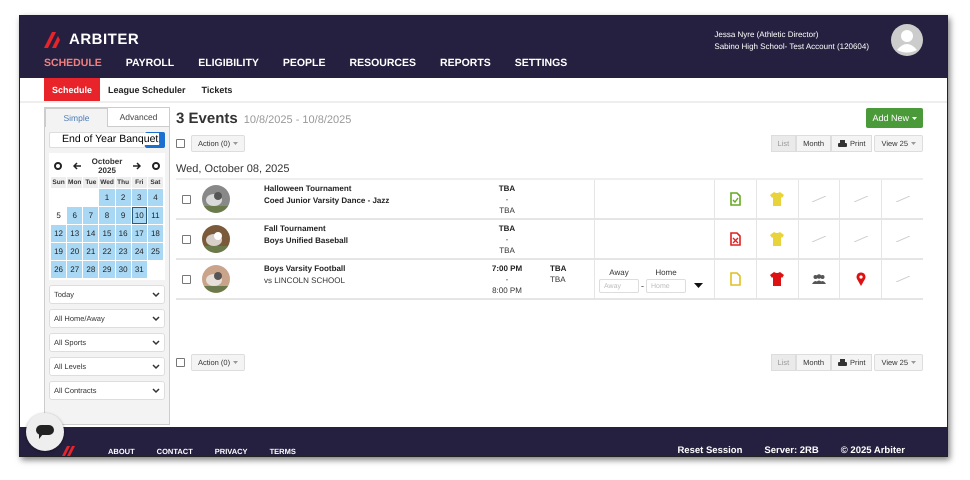 This screenshot has height=480, width=970. I want to click on year-label: 2025, so click(107, 170).